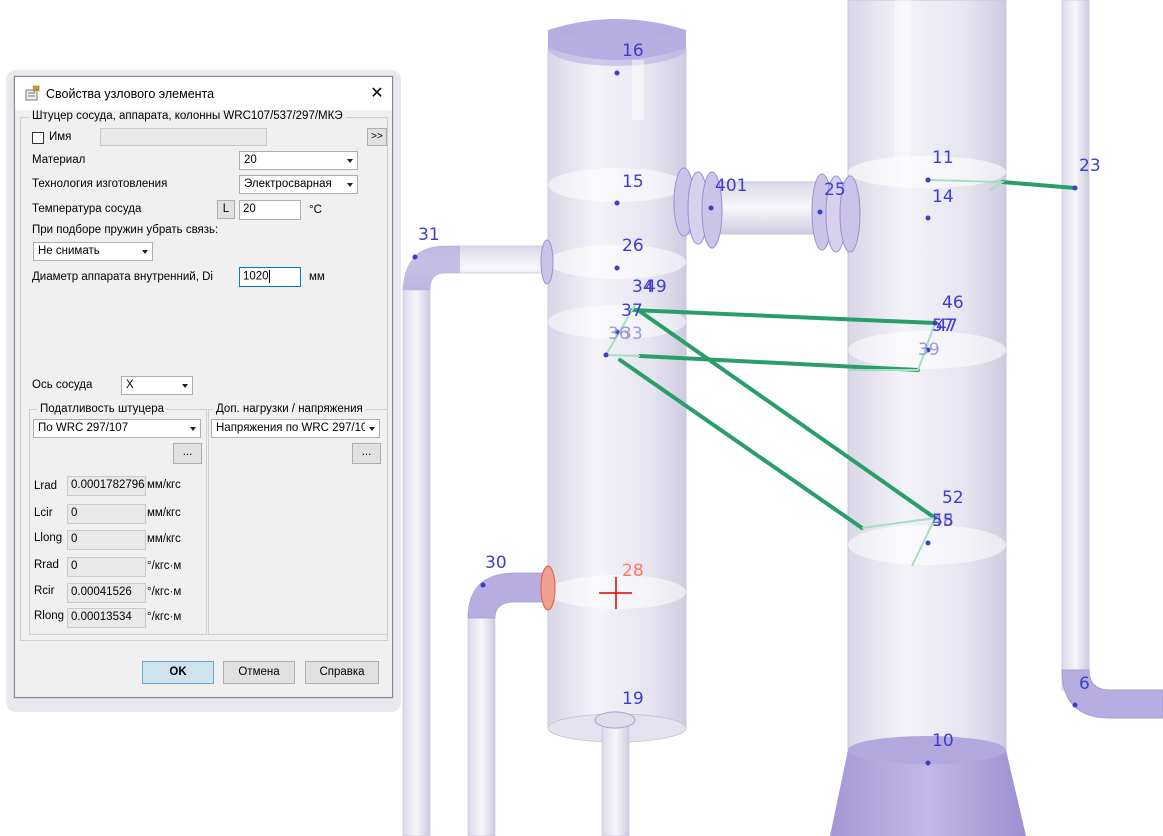  What do you see at coordinates (377, 137) in the screenshot?
I see `expand-button: >>` at bounding box center [377, 137].